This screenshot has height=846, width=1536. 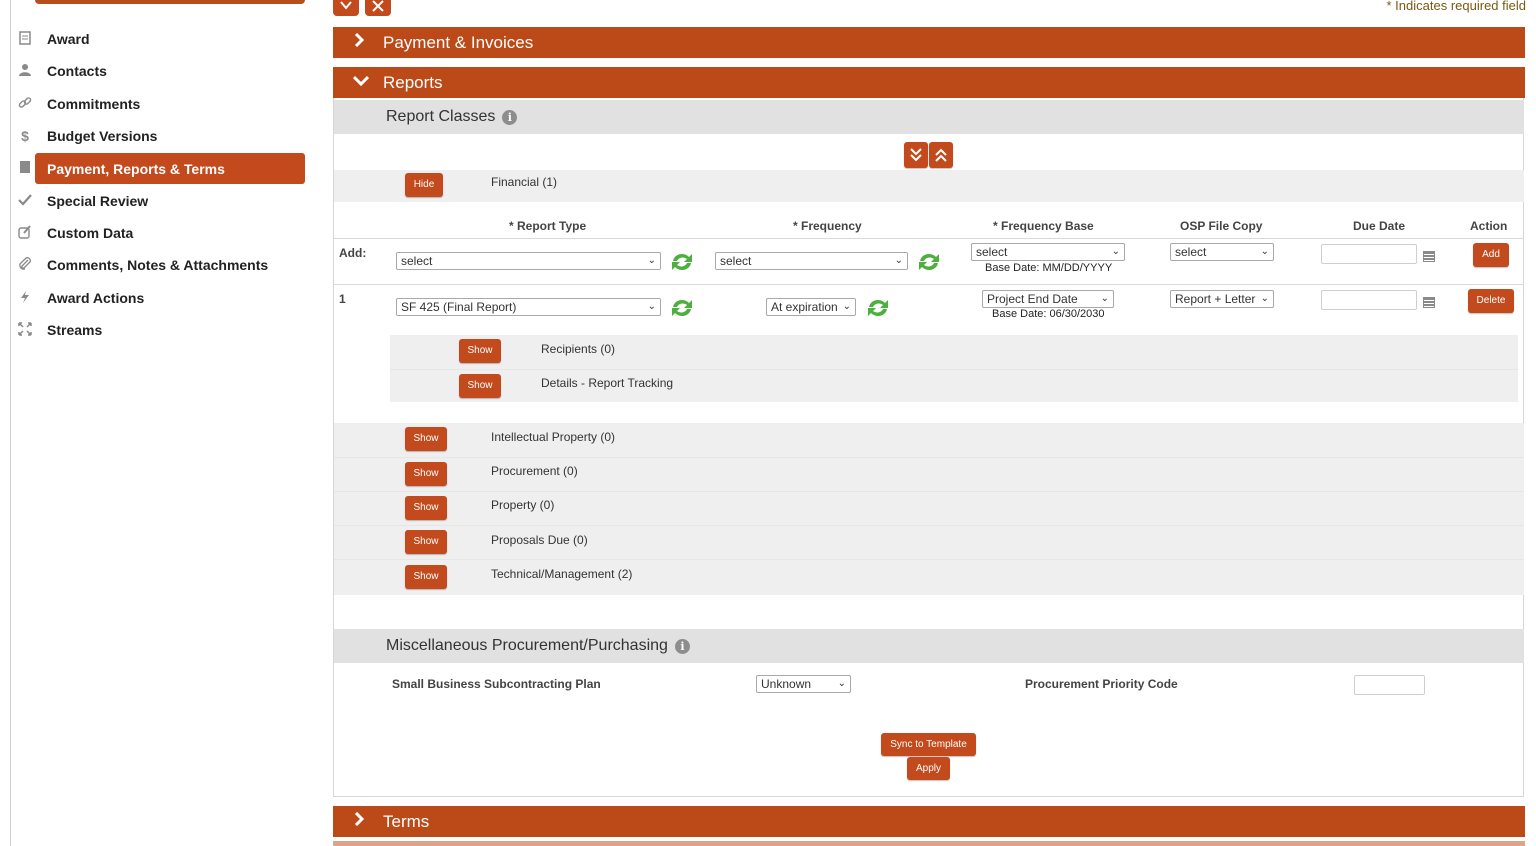 What do you see at coordinates (353, 253) in the screenshot?
I see `add-row-label: Add:` at bounding box center [353, 253].